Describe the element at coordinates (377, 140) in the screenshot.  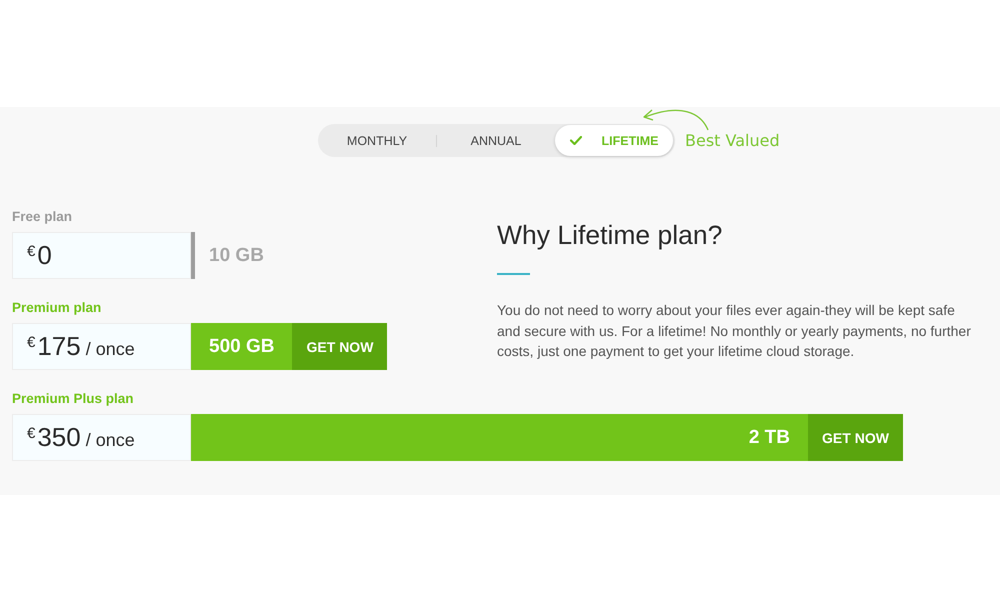
I see `plan-period-tab: MONTHLY` at that location.